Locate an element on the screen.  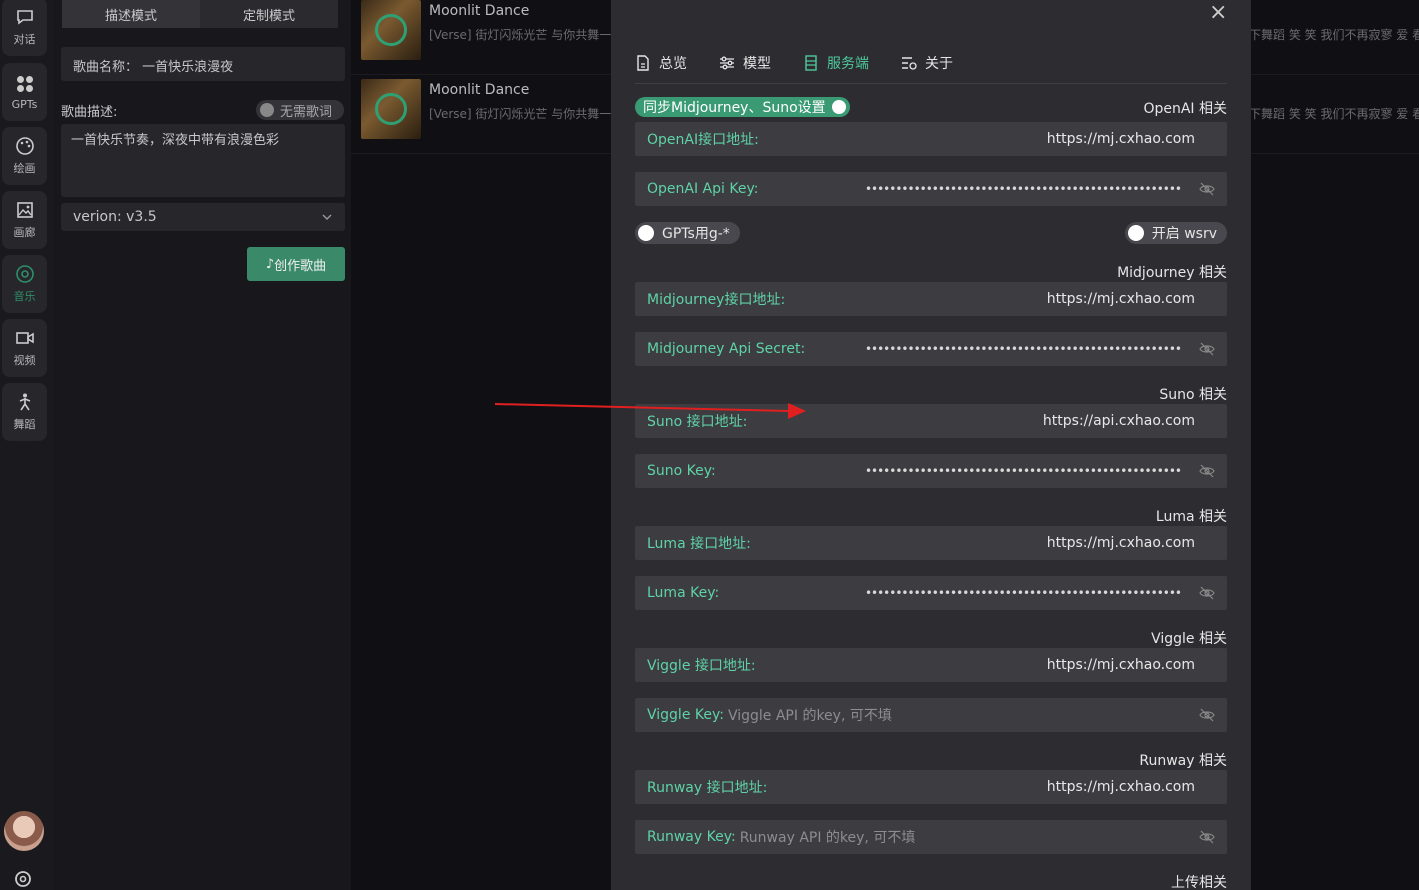
suno-url-field: Suno 接口地址: https://api.cxhao.com is located at coordinates (931, 421).